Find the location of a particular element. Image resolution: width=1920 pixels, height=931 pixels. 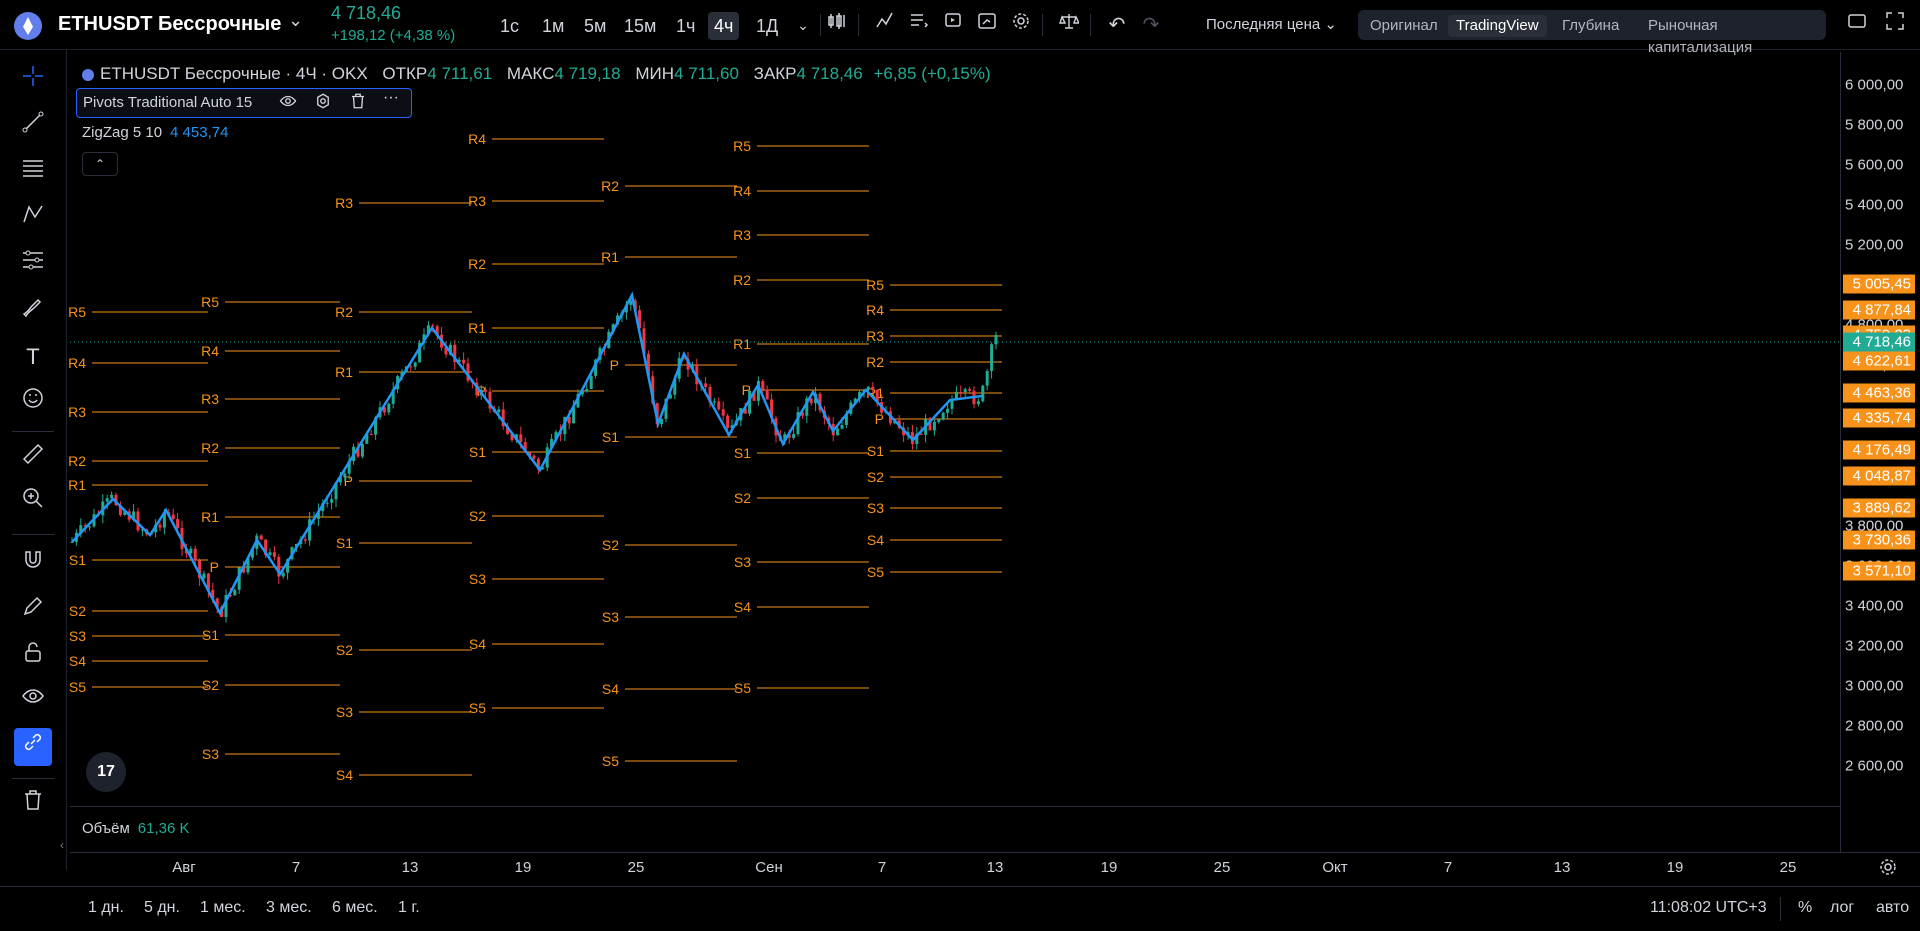

pivot-price-badge: 4 048,87 is located at coordinates (1879, 476).